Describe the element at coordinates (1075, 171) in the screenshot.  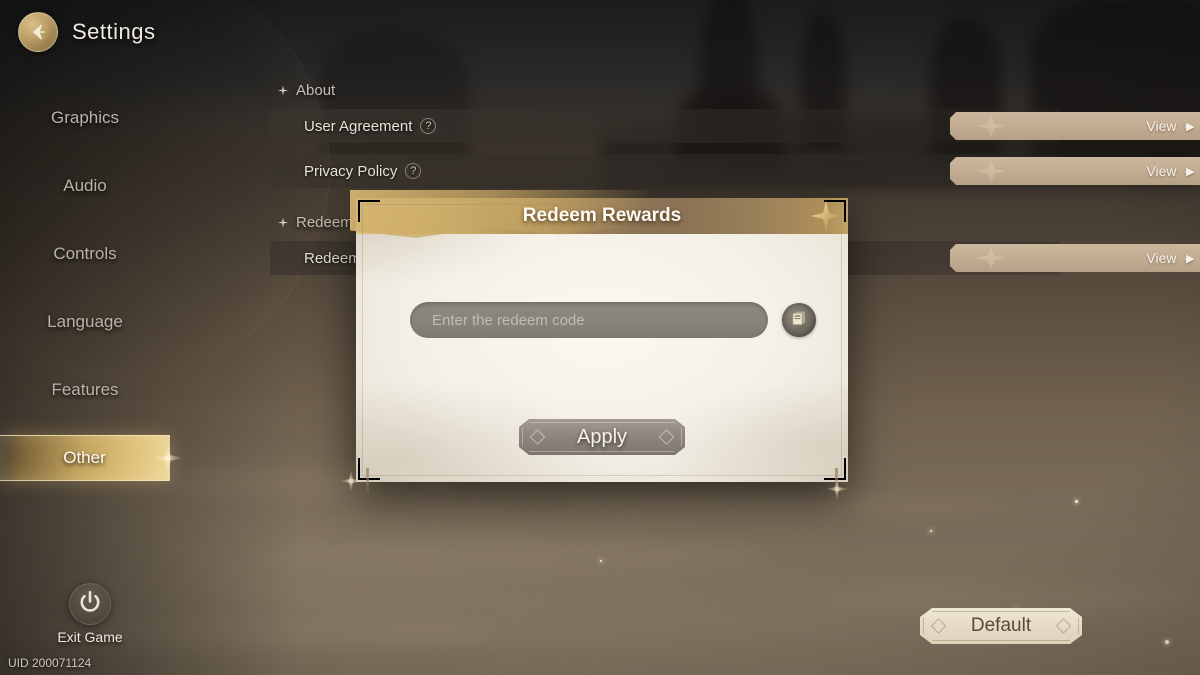
I see `view-button-privacy-policy: View ·▶` at that location.